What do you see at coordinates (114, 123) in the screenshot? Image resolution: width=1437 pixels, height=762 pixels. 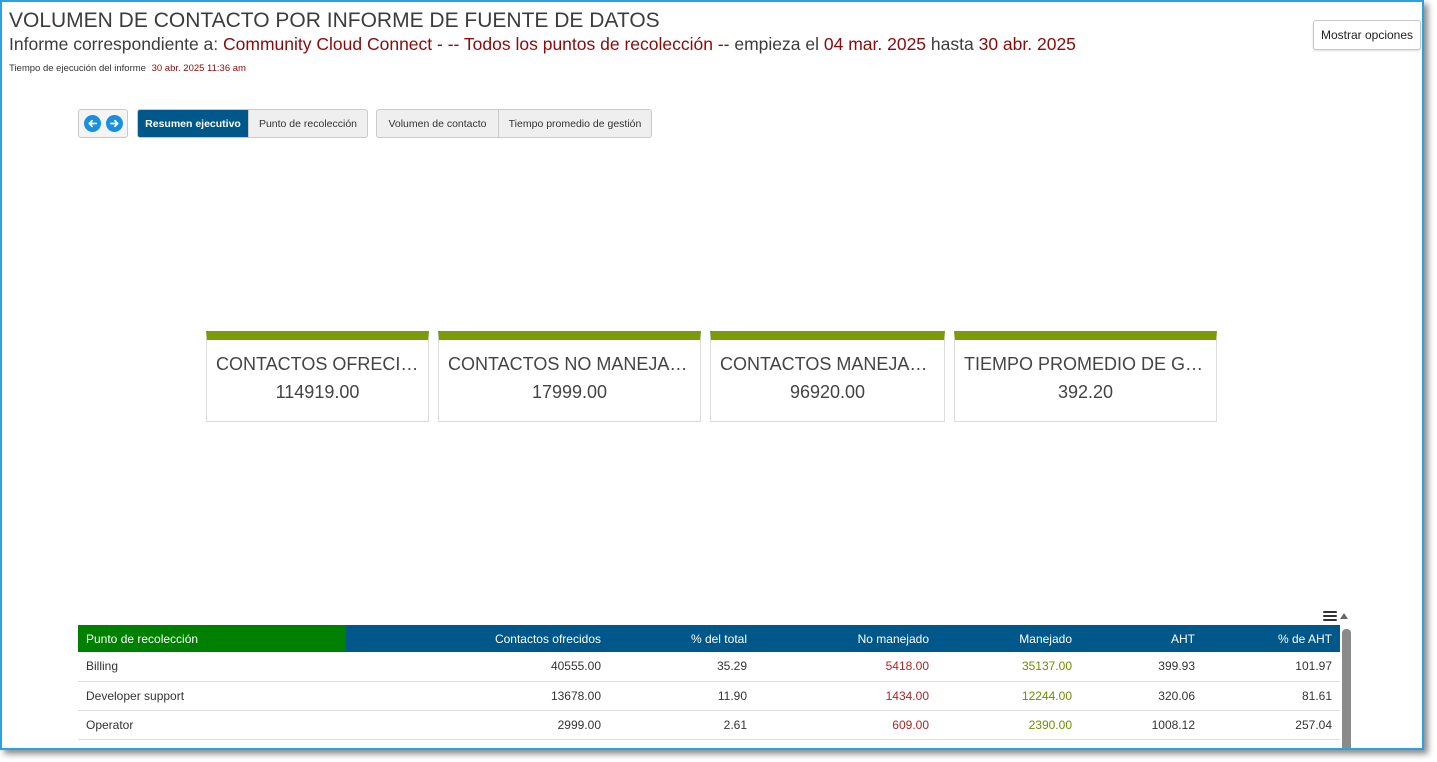 I see `arrow-right-circle-icon` at bounding box center [114, 123].